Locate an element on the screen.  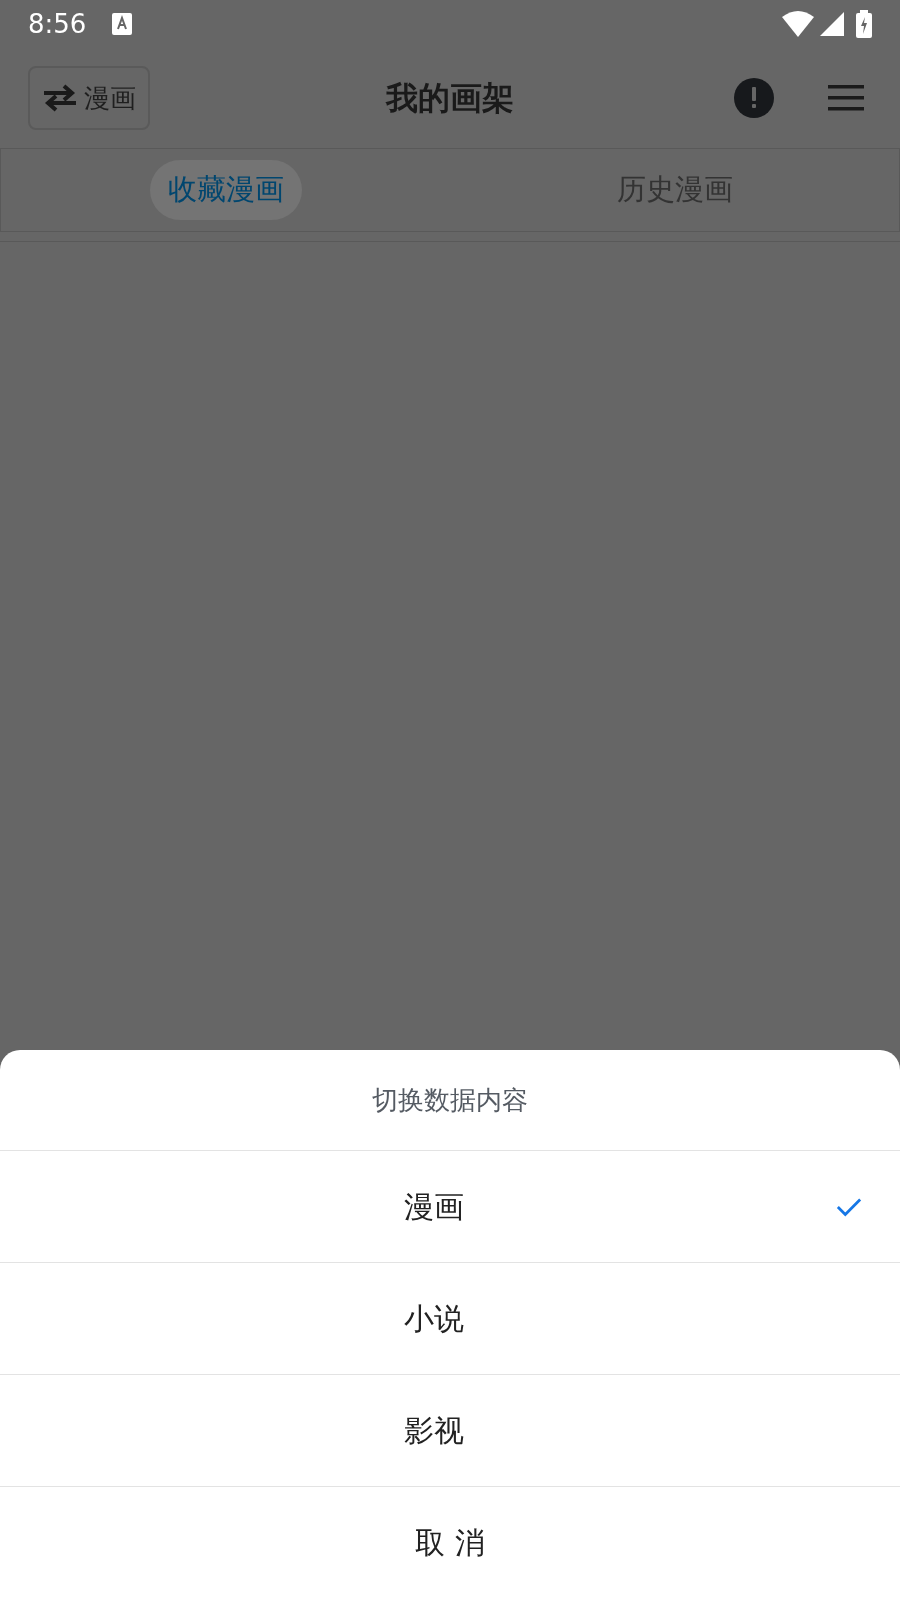
option-item: 漫画 is located at coordinates (434, 1206).